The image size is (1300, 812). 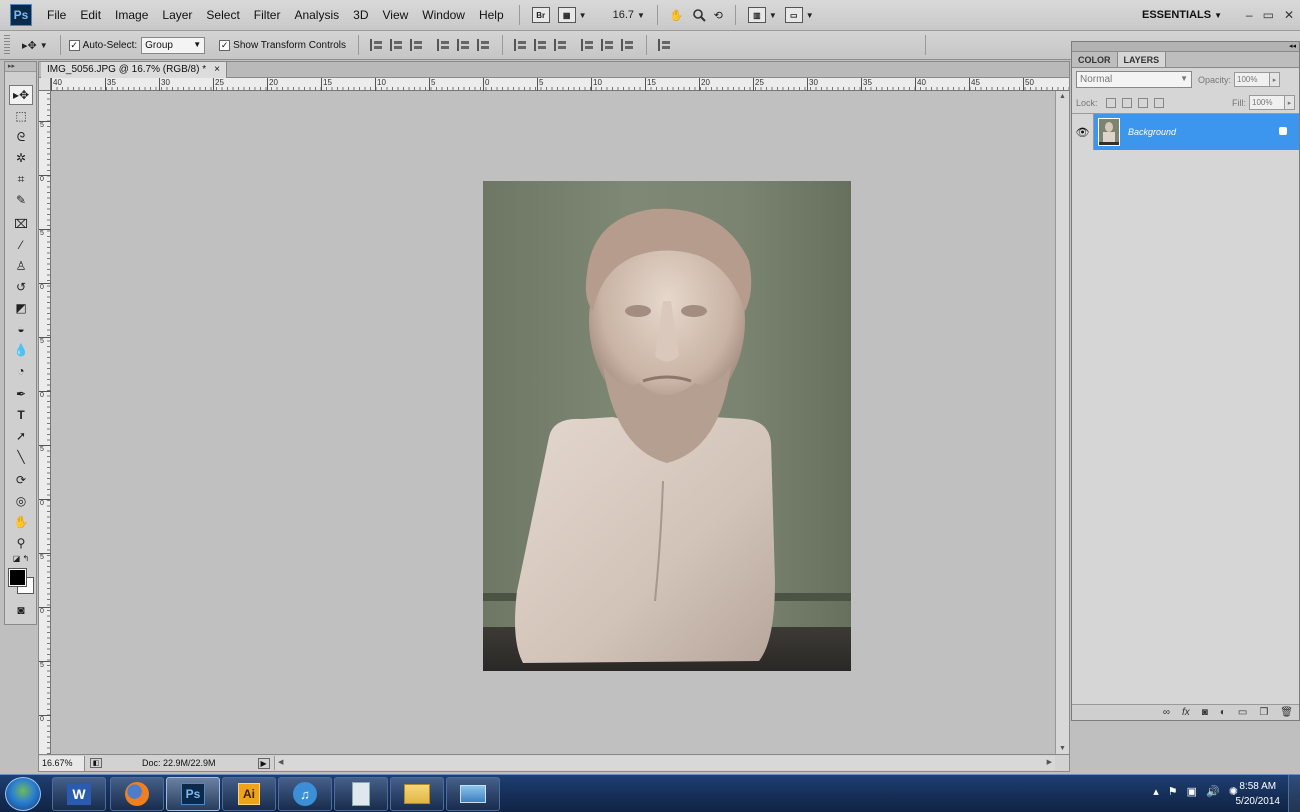 What do you see at coordinates (1186, 712) in the screenshot?
I see `layer-style-icon: fx` at bounding box center [1186, 712].